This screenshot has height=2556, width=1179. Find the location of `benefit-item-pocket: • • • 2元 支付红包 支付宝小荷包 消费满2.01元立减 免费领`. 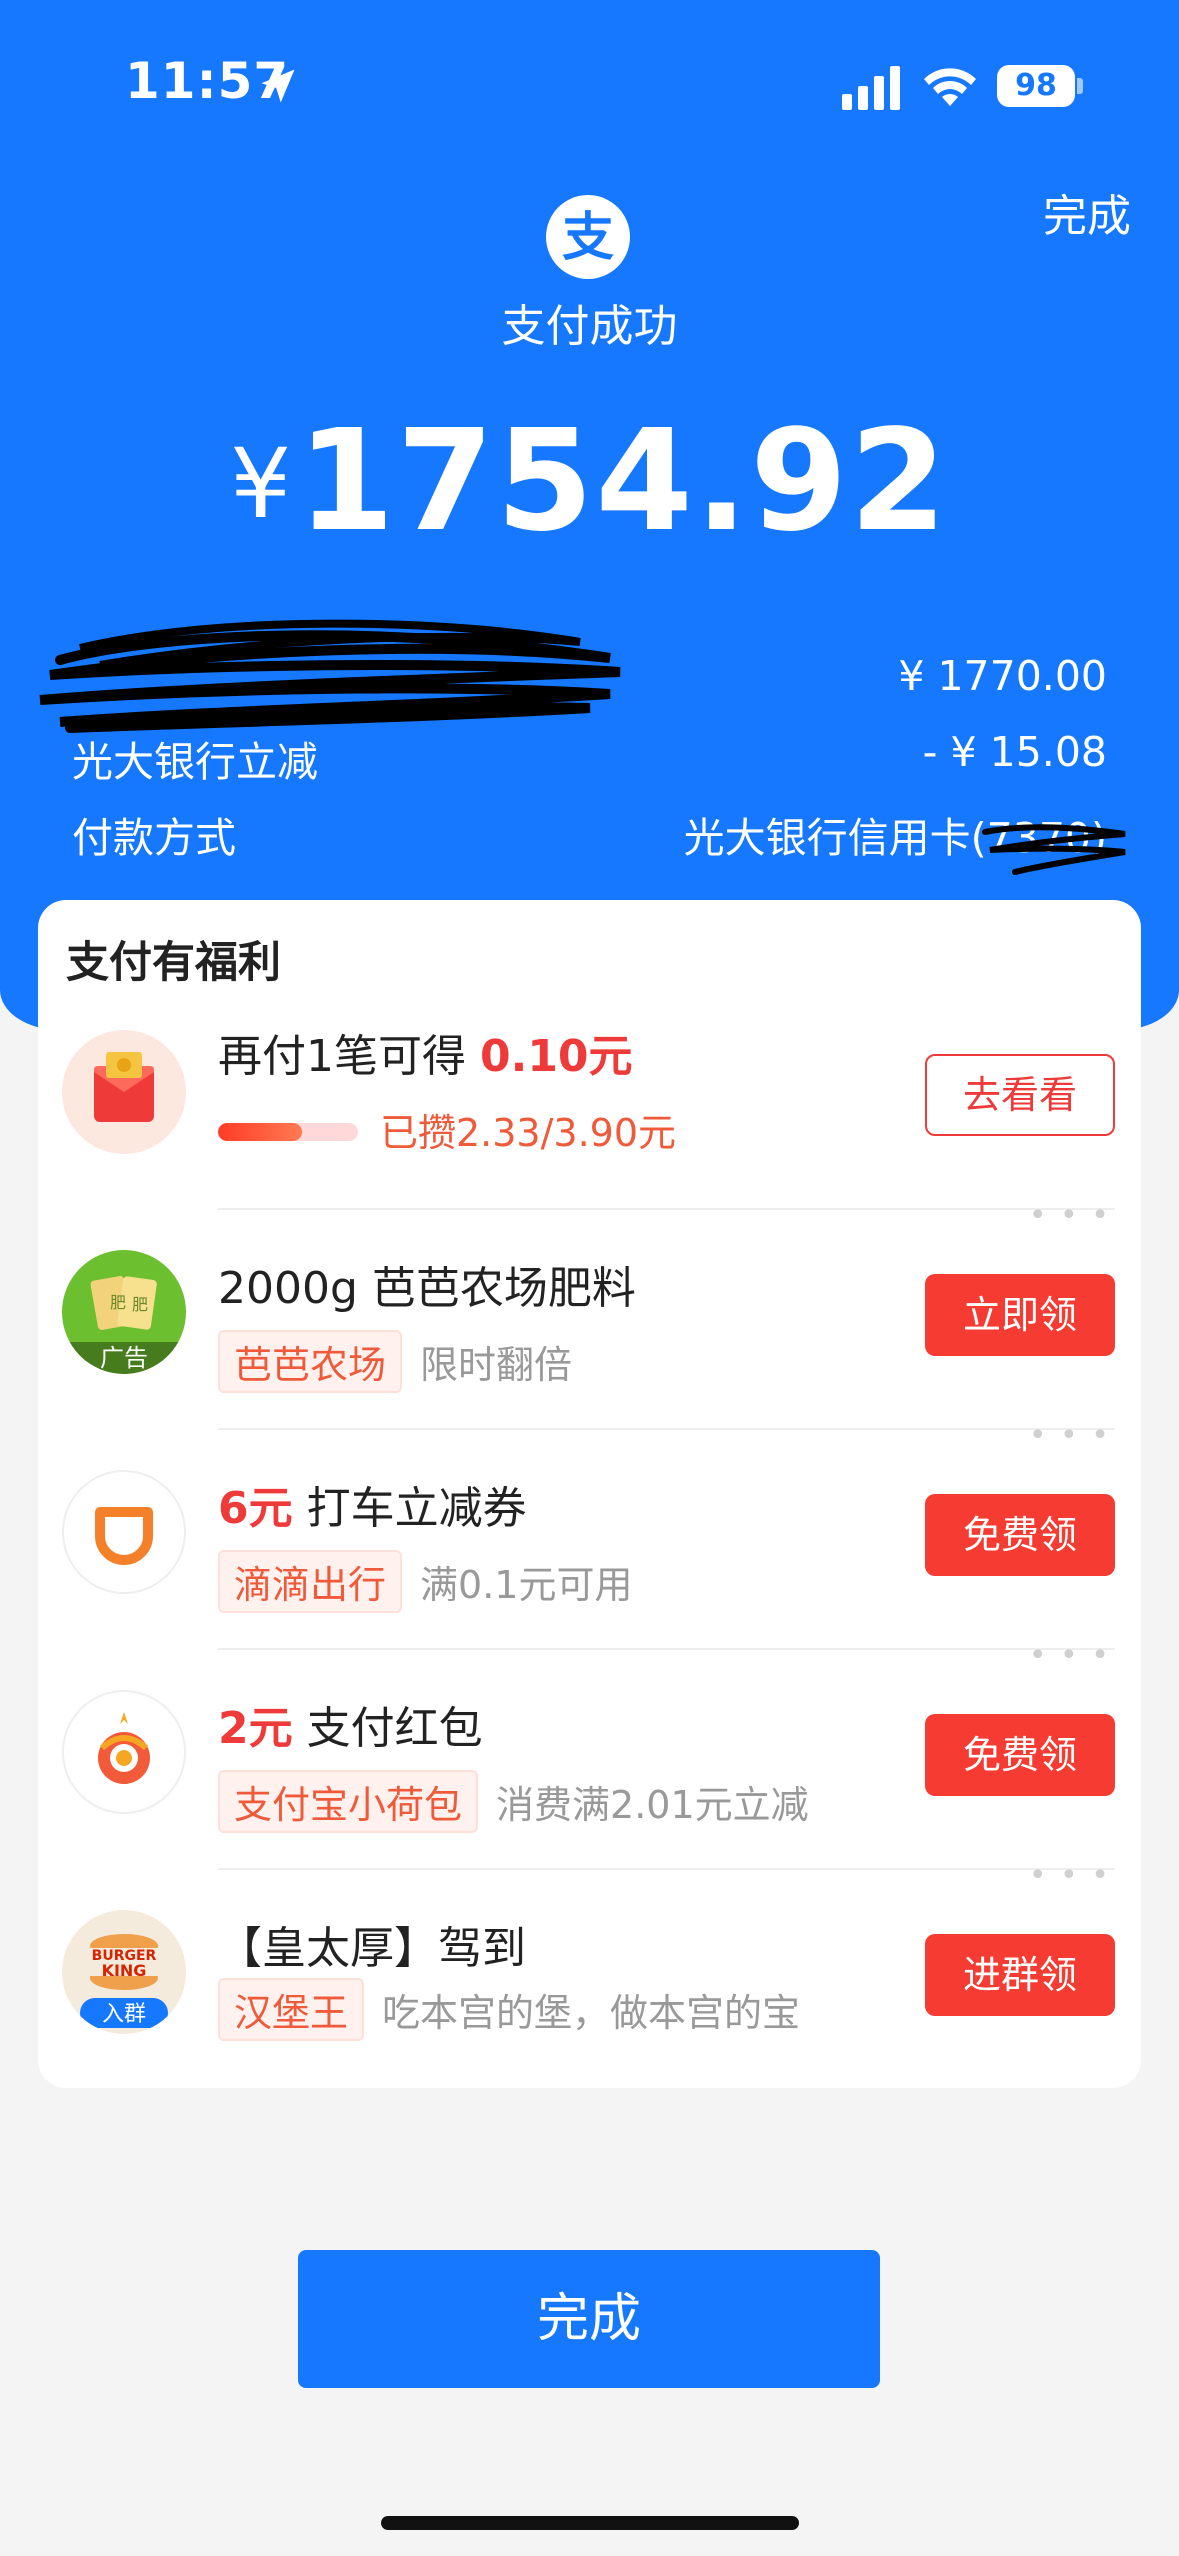

benefit-item-pocket: • • • 2元 支付红包 支付宝小荷包 消费满2.01元立减 免费领 is located at coordinates (589, 1754).